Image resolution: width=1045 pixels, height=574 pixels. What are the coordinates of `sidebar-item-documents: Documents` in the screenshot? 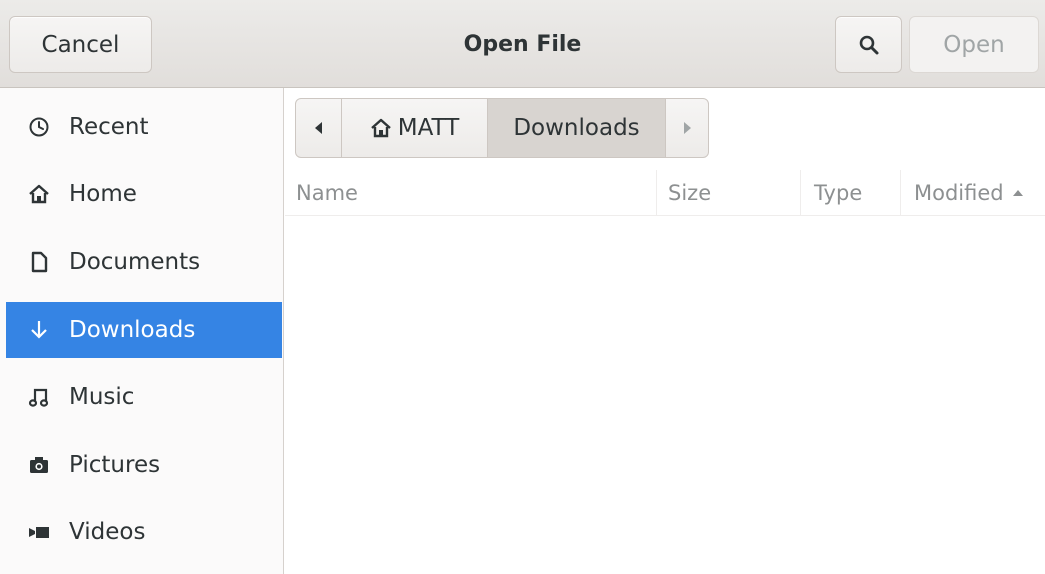 It's located at (144, 262).